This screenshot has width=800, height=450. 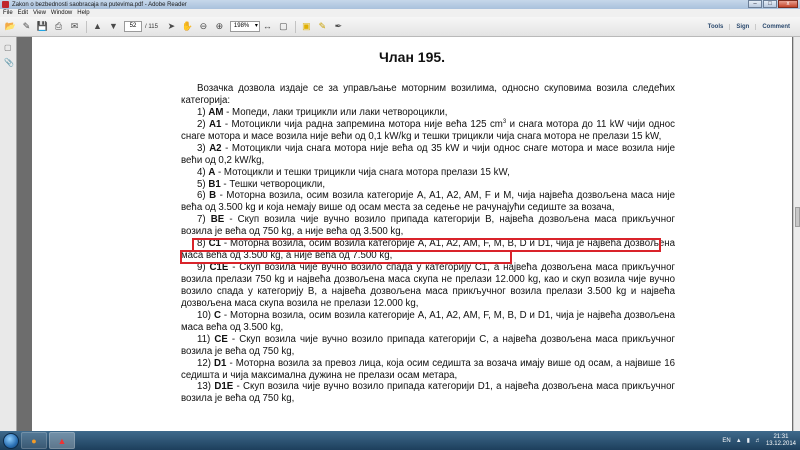 What do you see at coordinates (151, 26) in the screenshot?
I see `page-total: / 115` at bounding box center [151, 26].